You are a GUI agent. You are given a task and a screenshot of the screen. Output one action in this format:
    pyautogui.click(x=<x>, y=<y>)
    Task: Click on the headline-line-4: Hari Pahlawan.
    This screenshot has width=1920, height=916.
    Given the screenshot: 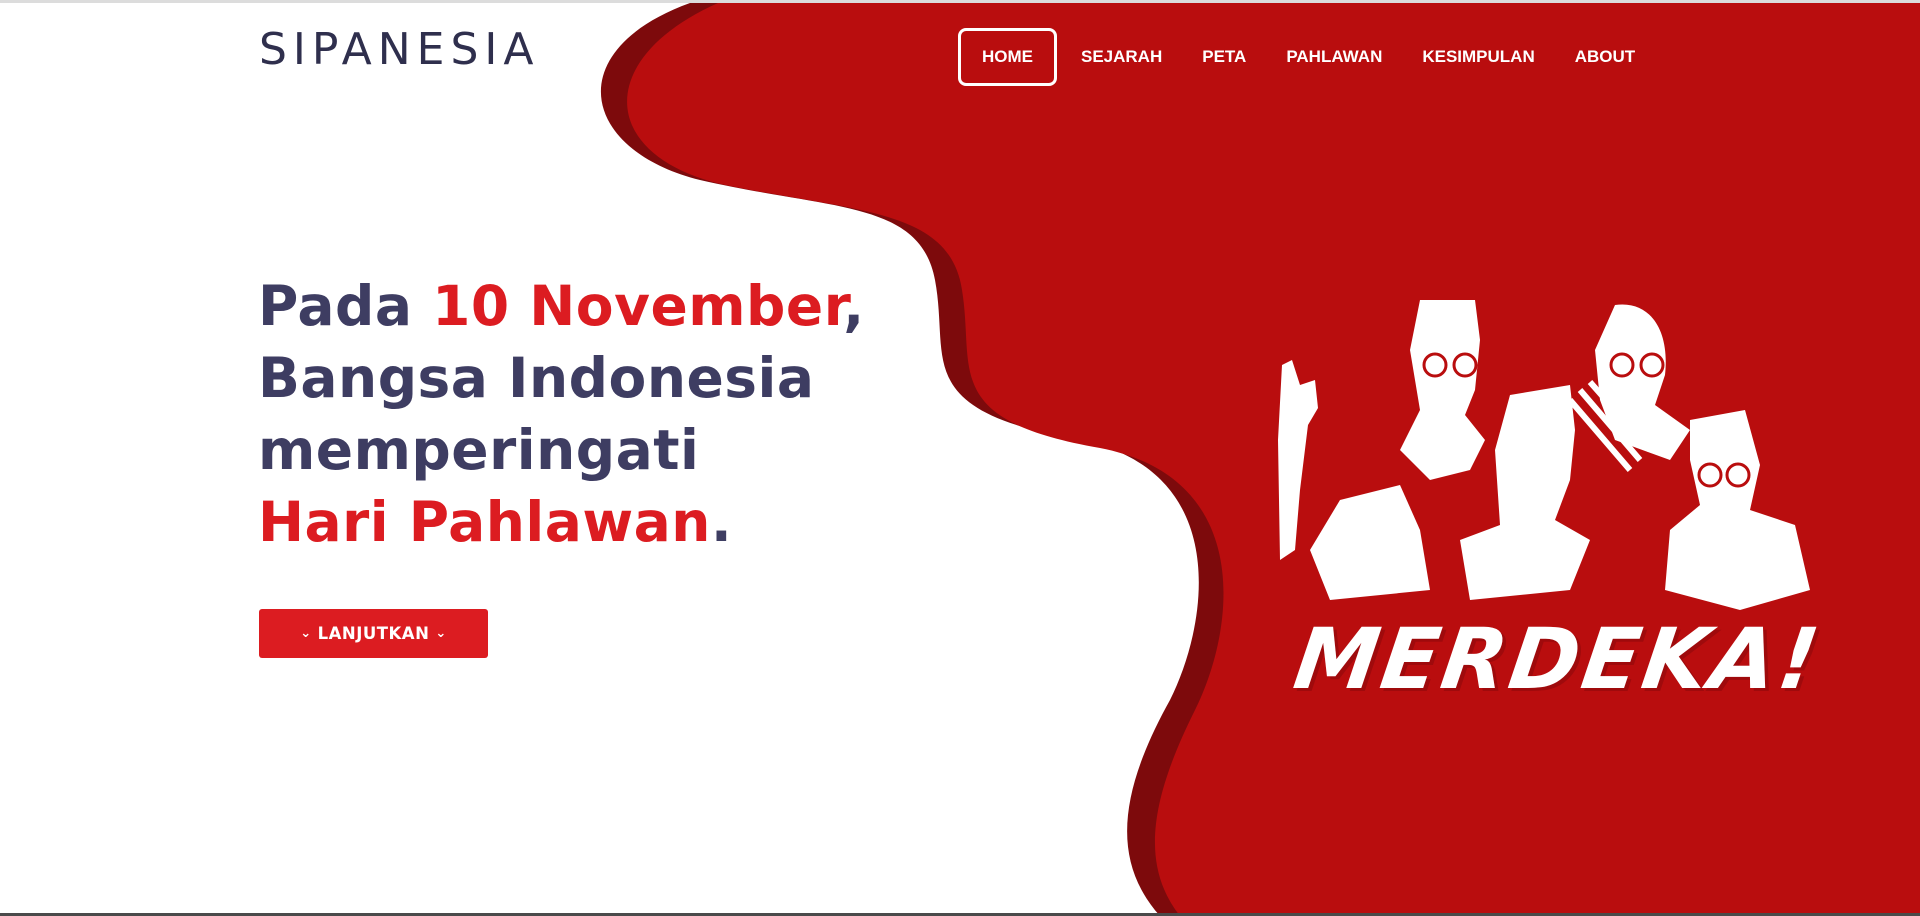 What is the action you would take?
    pyautogui.click(x=495, y=522)
    